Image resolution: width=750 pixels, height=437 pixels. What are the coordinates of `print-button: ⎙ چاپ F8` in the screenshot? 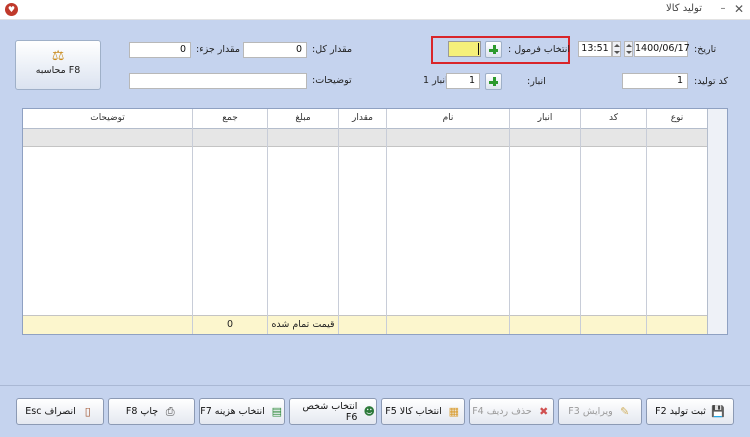 It's located at (151, 411).